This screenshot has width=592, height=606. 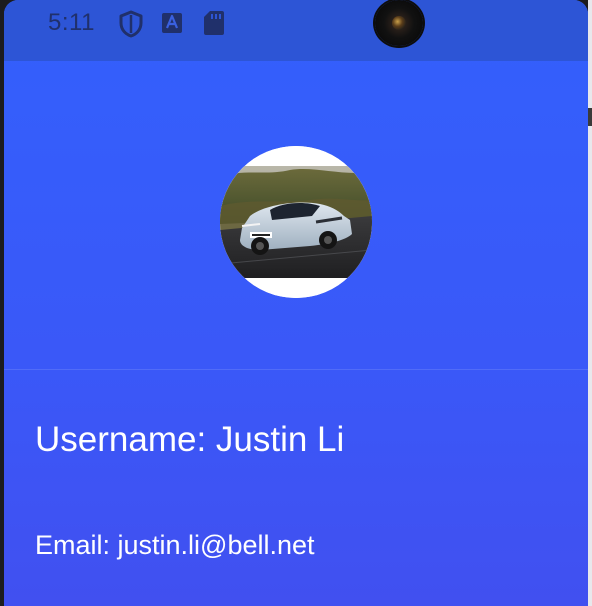 I want to click on username-label: Username: Justin Li, so click(x=190, y=439).